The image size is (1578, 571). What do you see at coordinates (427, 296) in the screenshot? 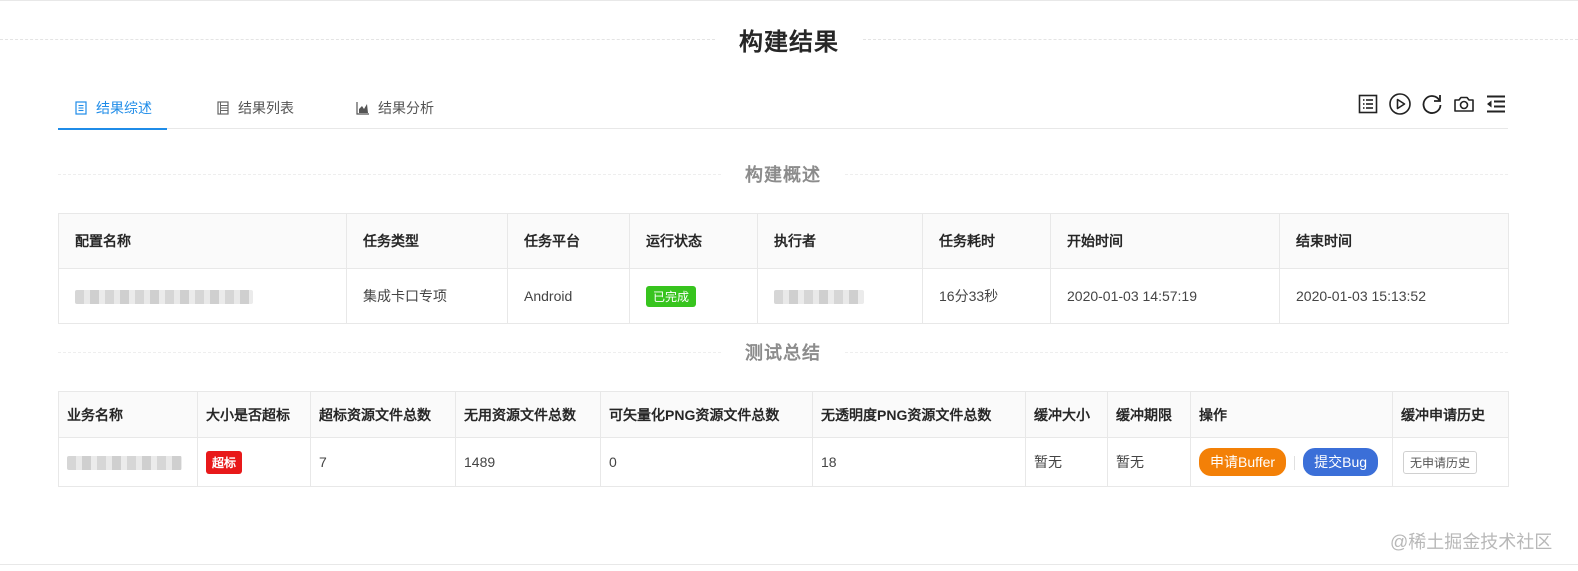
I see `task-type-cell: 集成卡口专项` at bounding box center [427, 296].